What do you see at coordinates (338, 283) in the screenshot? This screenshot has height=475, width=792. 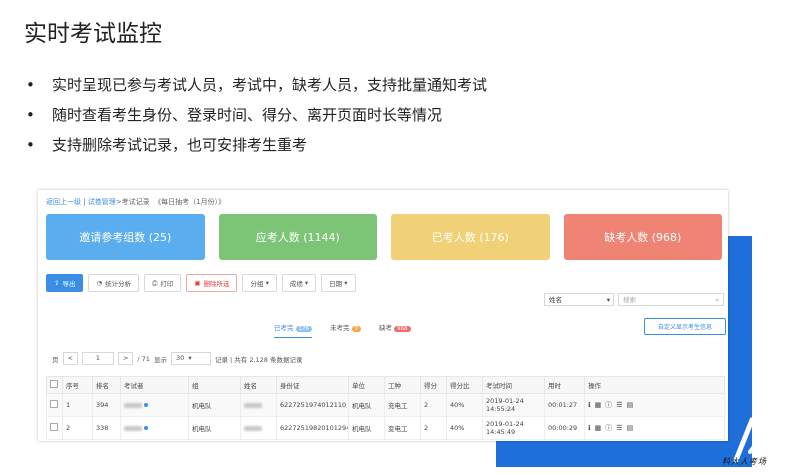 I see `date-dropdown: 日期 ▾` at bounding box center [338, 283].